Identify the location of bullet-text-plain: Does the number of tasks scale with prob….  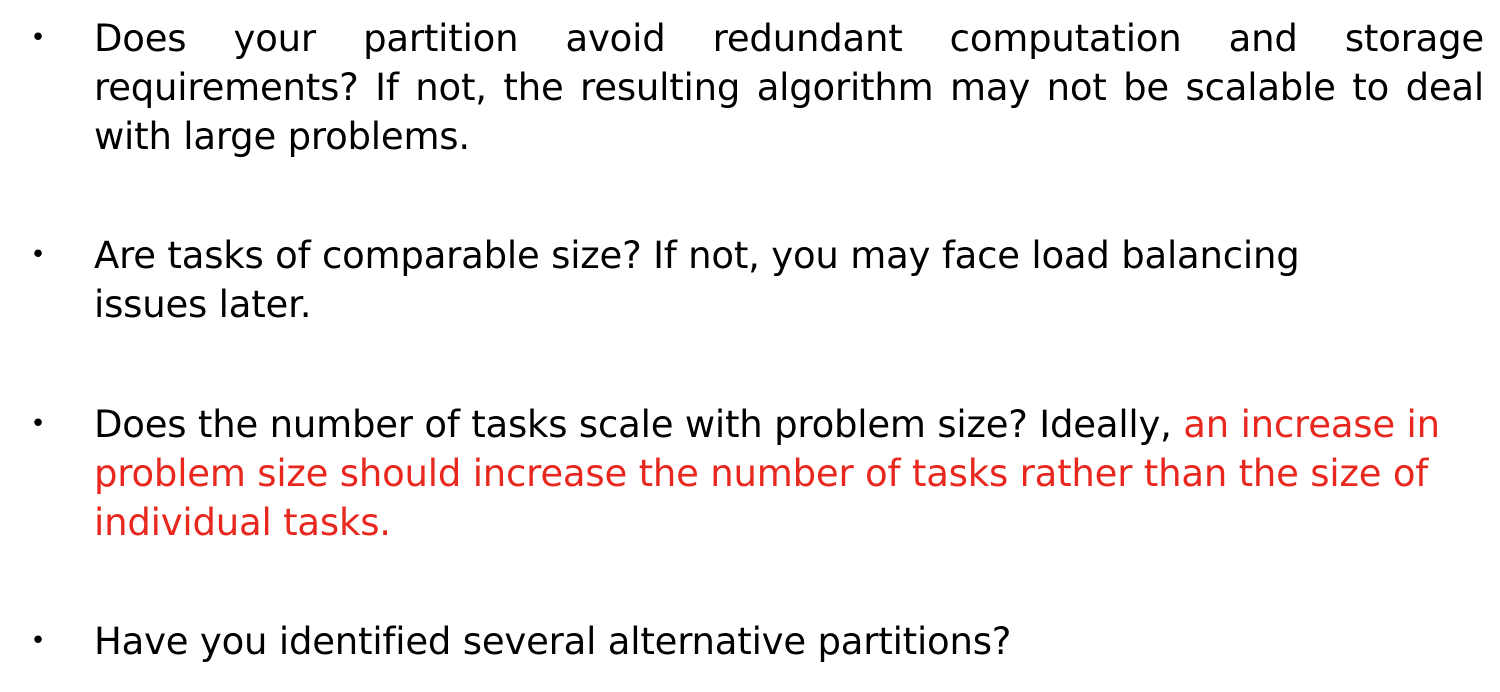
(639, 424).